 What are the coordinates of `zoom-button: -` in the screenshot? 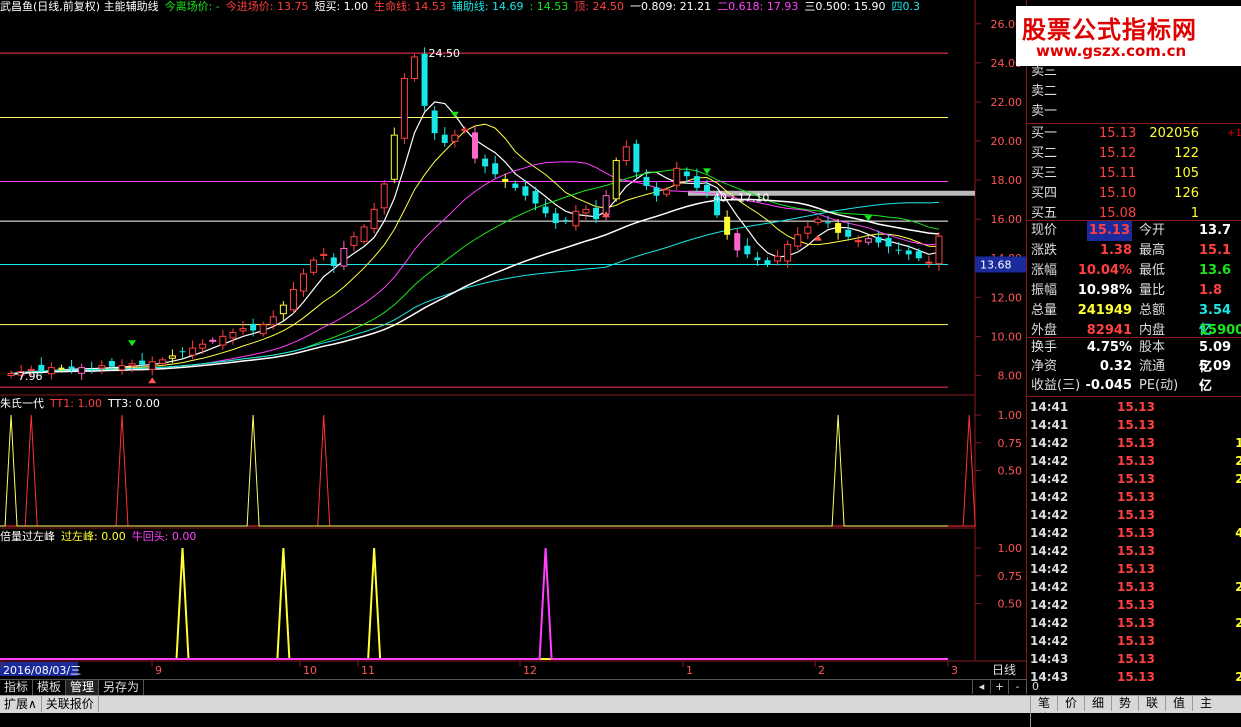 It's located at (1017, 686).